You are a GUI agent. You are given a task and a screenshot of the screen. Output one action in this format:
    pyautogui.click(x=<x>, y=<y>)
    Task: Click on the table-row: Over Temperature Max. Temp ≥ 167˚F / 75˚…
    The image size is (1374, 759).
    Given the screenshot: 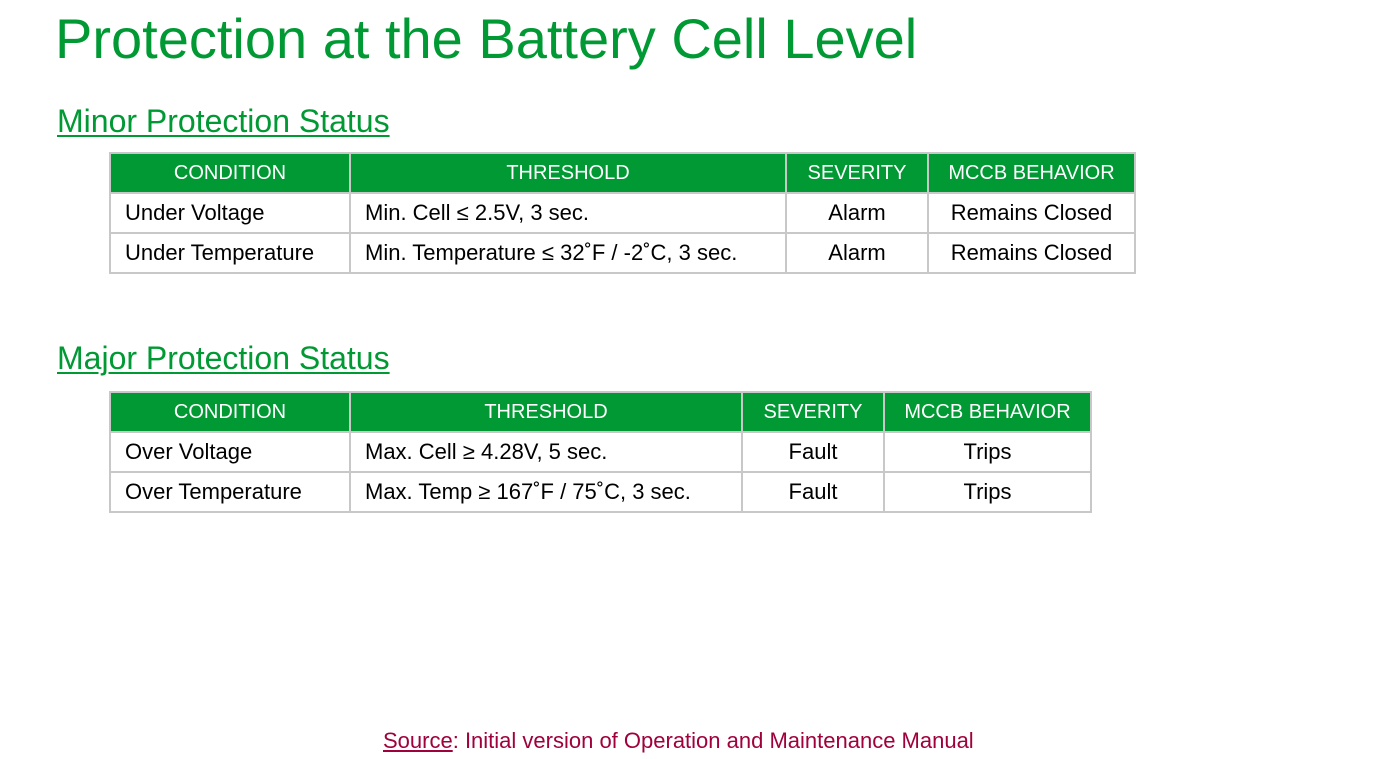 What is the action you would take?
    pyautogui.click(x=600, y=492)
    